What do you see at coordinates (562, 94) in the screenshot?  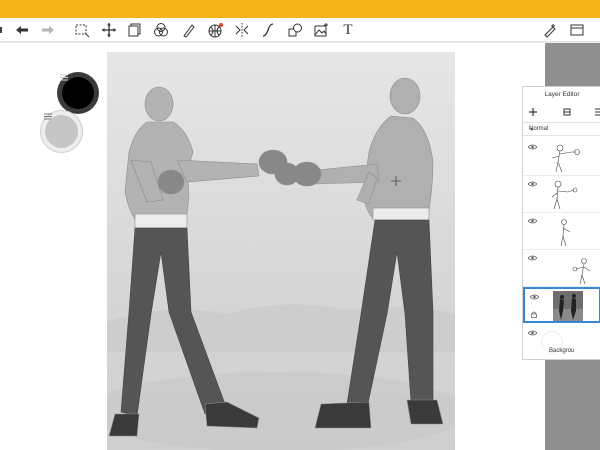 I see `panel-title: Layer Editor` at bounding box center [562, 94].